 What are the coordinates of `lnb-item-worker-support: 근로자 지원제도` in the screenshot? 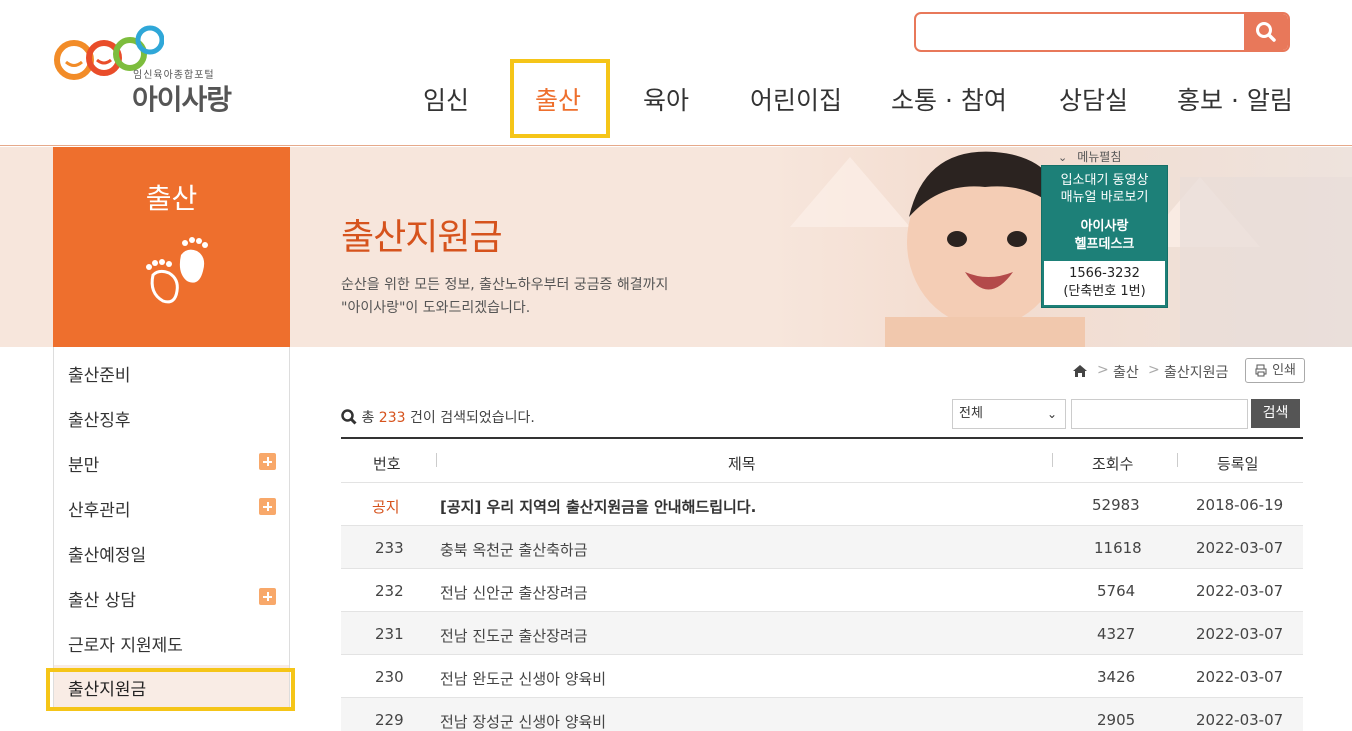 It's located at (125, 643).